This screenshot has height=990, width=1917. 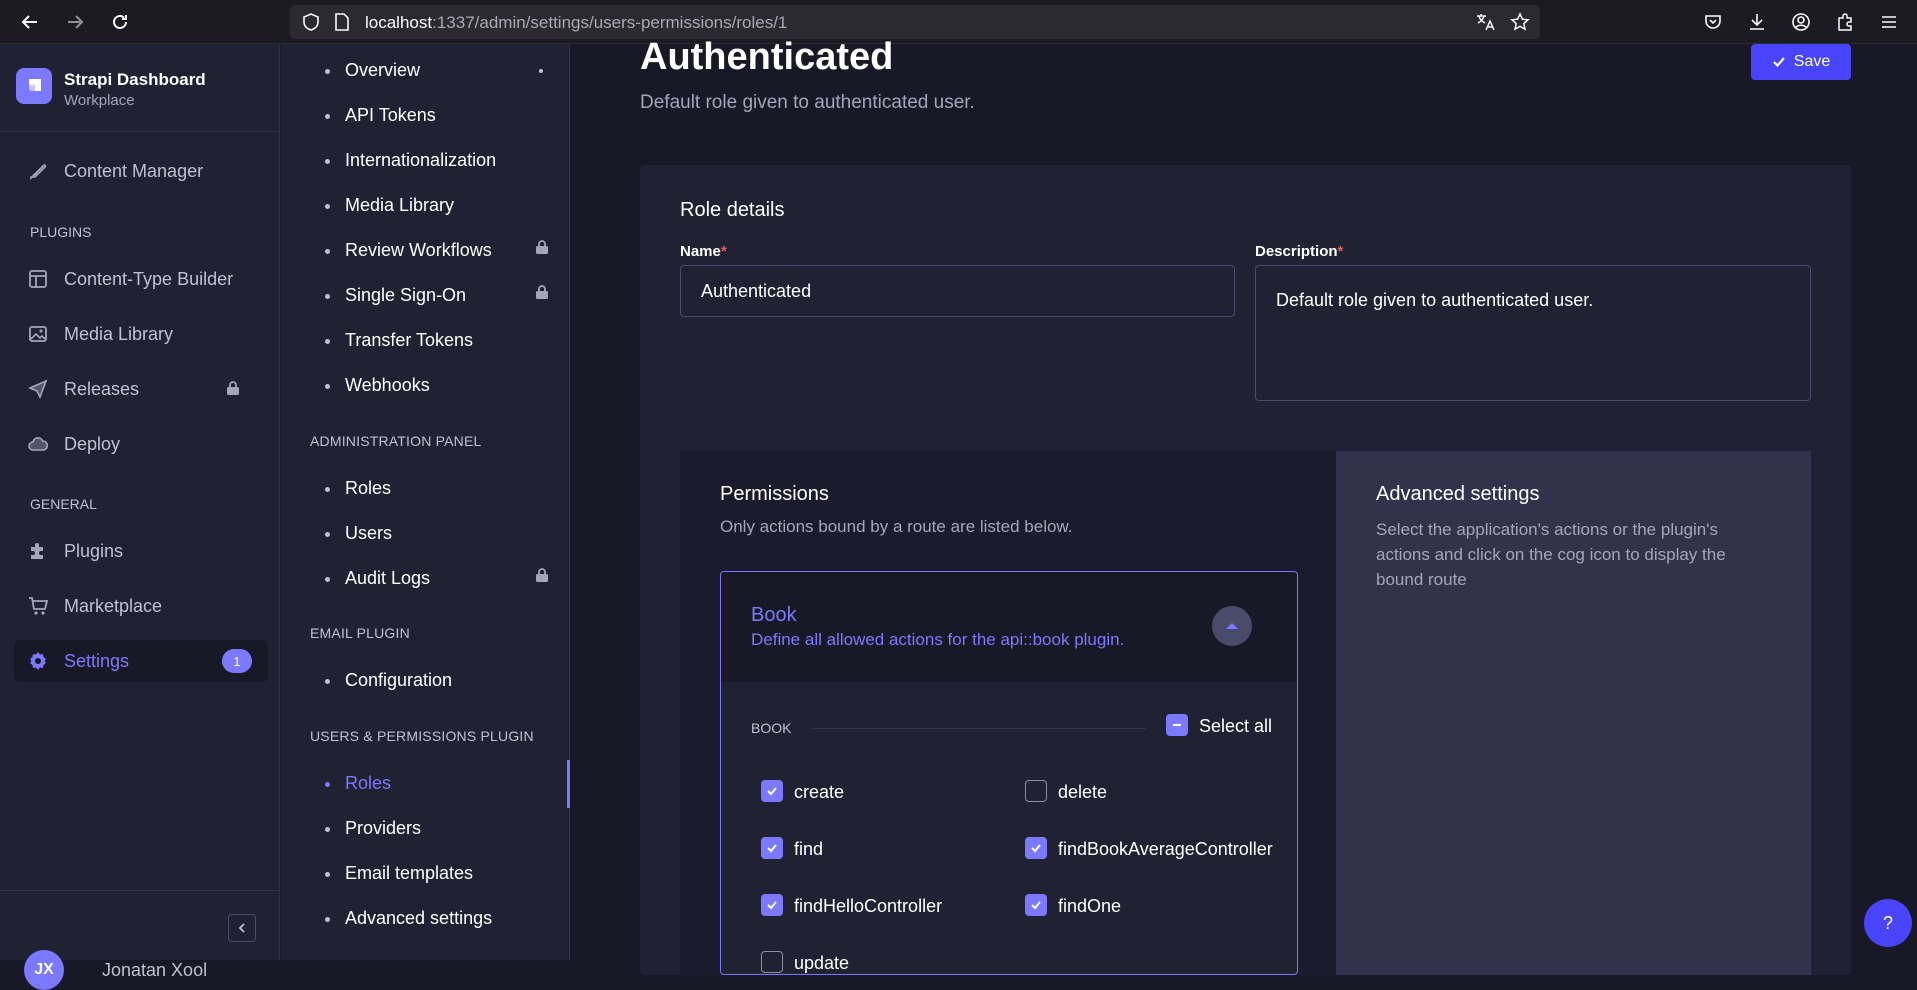 I want to click on brand-divider, so click(x=139, y=131).